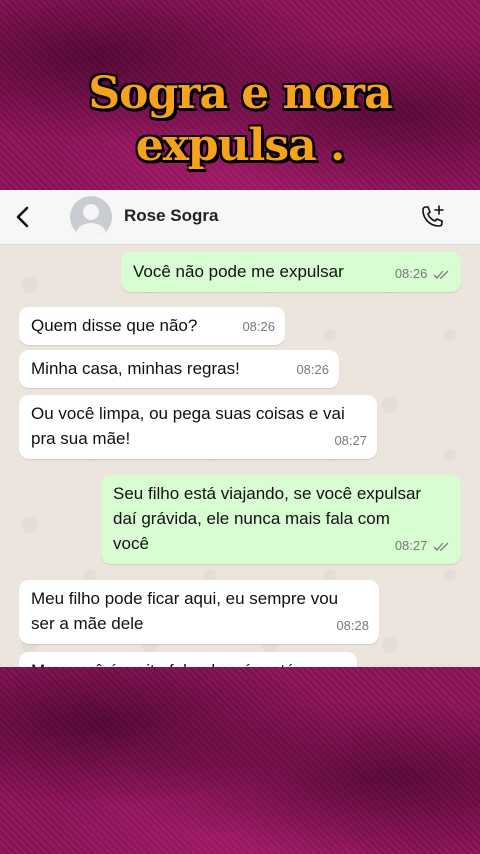 The height and width of the screenshot is (854, 480). What do you see at coordinates (23, 217) in the screenshot?
I see `back-chevron-icon` at bounding box center [23, 217].